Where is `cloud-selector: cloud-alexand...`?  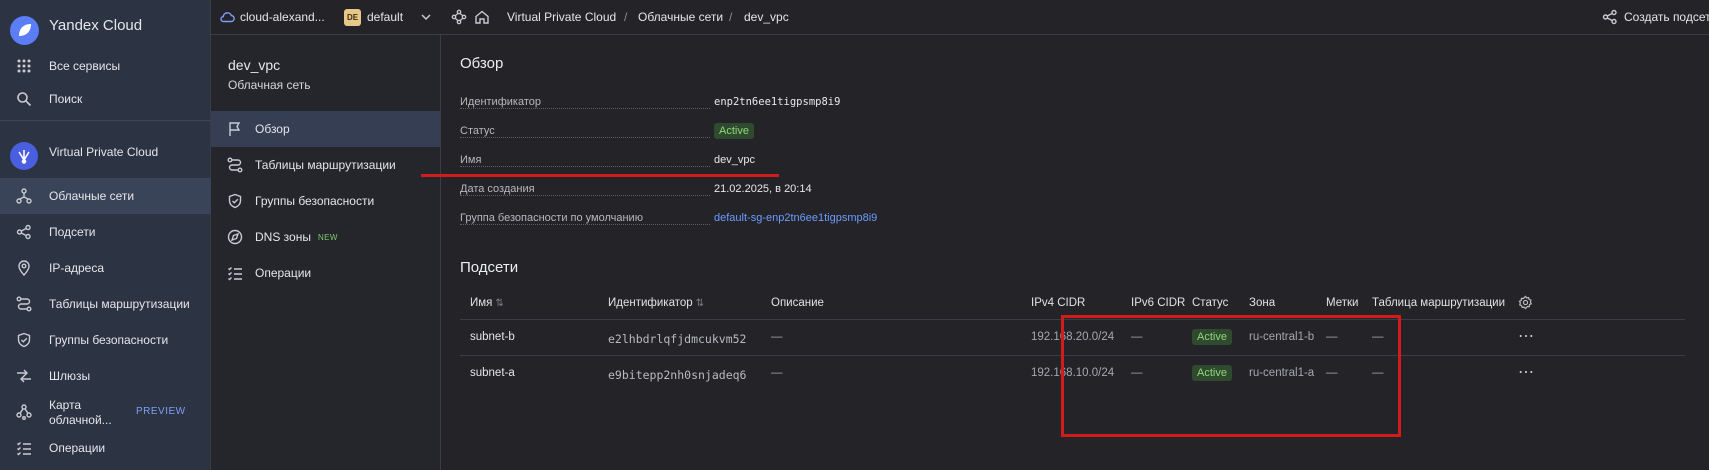
cloud-selector: cloud-alexand... is located at coordinates (282, 17).